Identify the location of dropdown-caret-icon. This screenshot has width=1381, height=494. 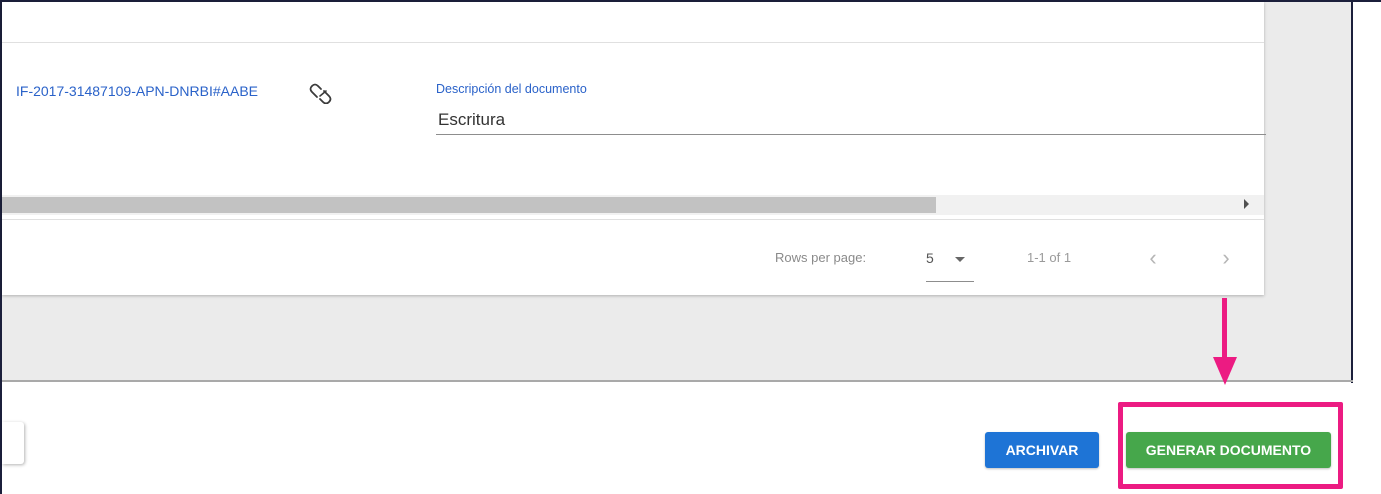
(960, 259).